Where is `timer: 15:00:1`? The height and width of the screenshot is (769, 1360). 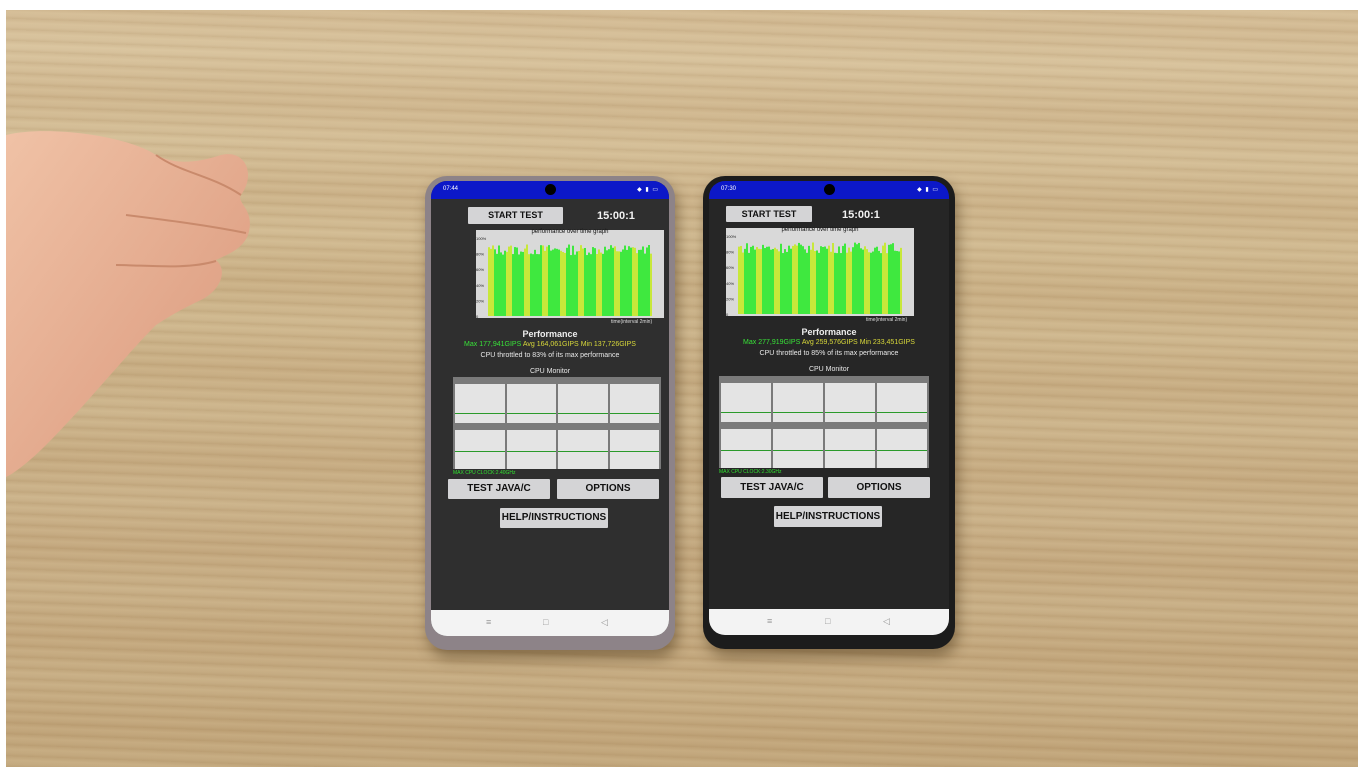 timer: 15:00:1 is located at coordinates (861, 215).